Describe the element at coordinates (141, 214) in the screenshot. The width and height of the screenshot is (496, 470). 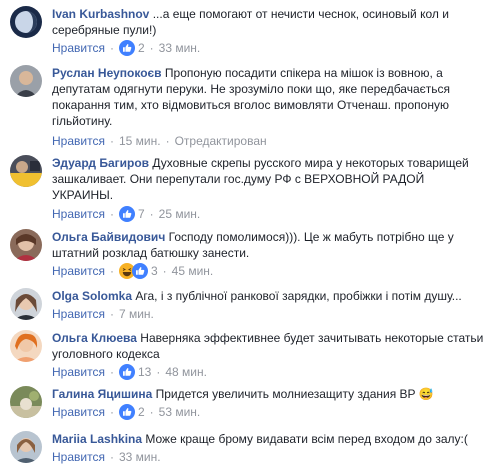
I see `reaction-count: 7` at that location.